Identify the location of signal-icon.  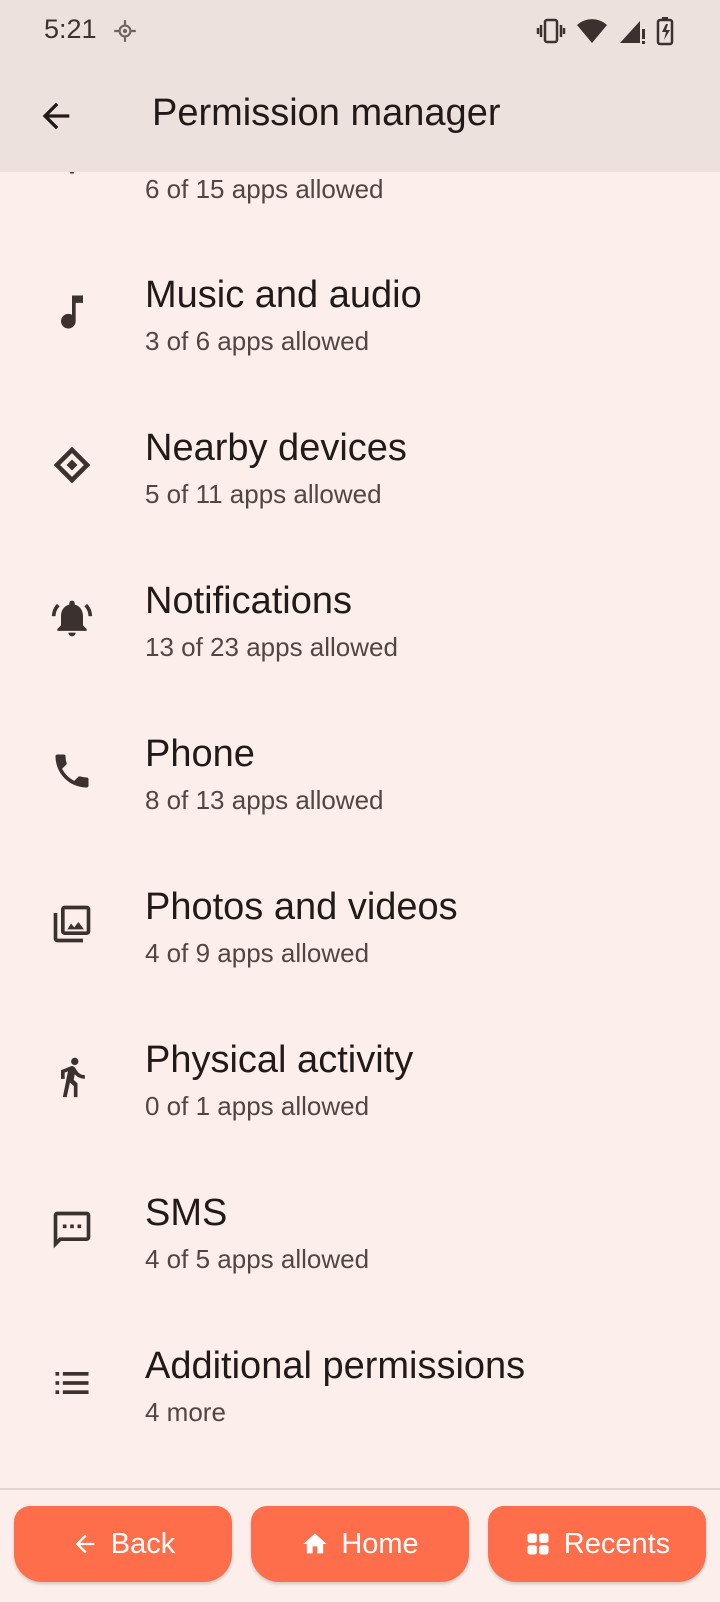
(632, 33).